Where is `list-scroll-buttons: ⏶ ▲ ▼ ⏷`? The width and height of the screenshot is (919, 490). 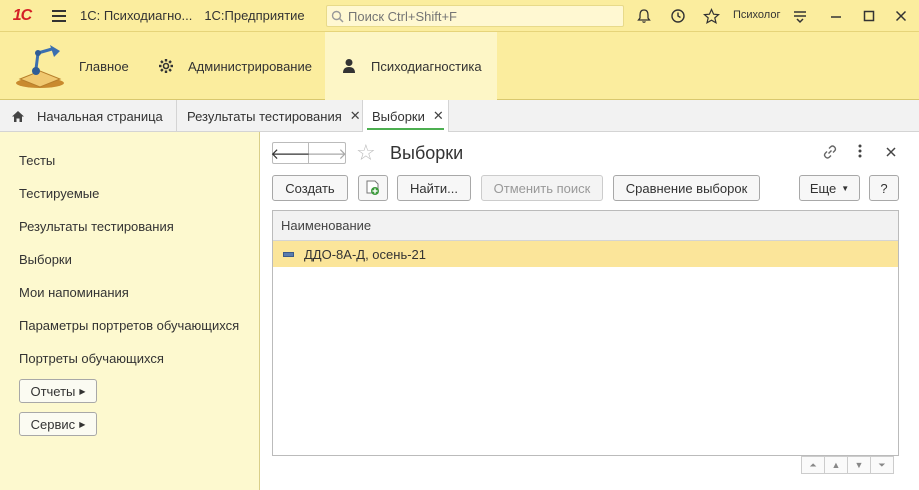 list-scroll-buttons: ⏶ ▲ ▼ ⏷ is located at coordinates (847, 465).